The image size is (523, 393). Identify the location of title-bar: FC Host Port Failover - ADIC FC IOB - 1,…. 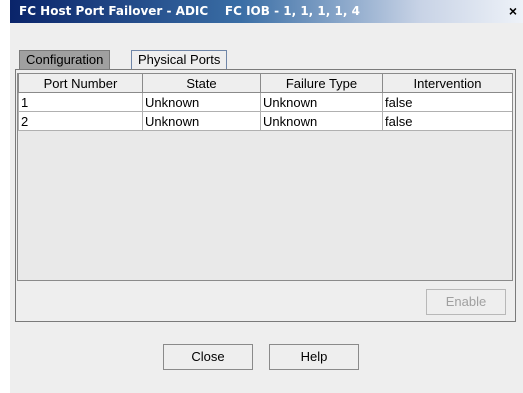
(266, 11).